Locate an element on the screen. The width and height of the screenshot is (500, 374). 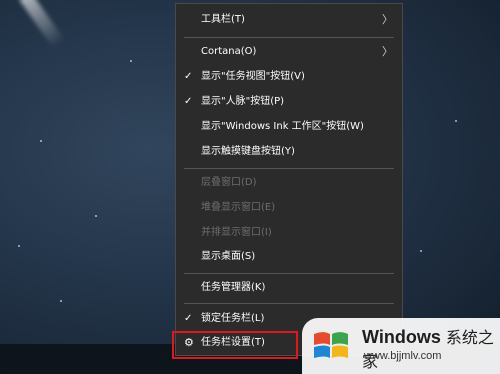
light-streak is located at coordinates (42, 24).